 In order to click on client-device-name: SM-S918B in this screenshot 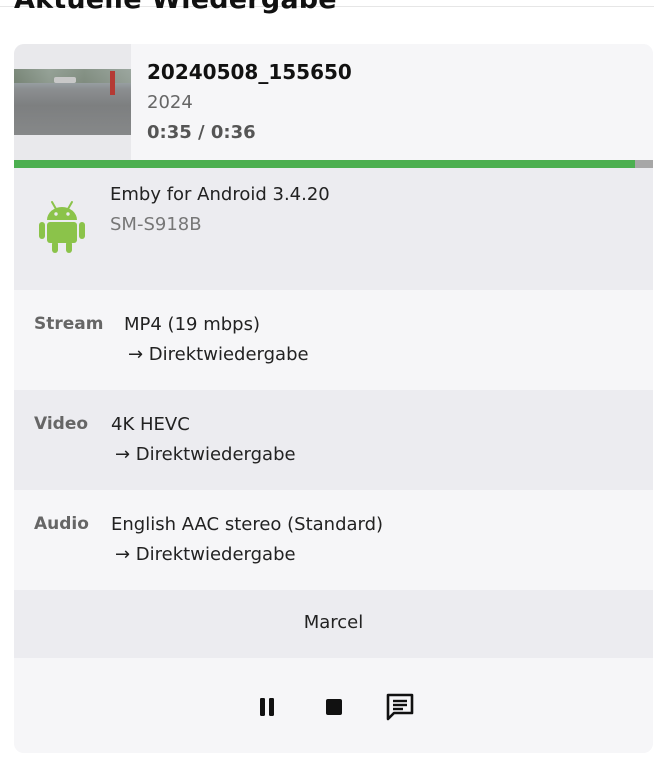, I will do `click(156, 224)`.